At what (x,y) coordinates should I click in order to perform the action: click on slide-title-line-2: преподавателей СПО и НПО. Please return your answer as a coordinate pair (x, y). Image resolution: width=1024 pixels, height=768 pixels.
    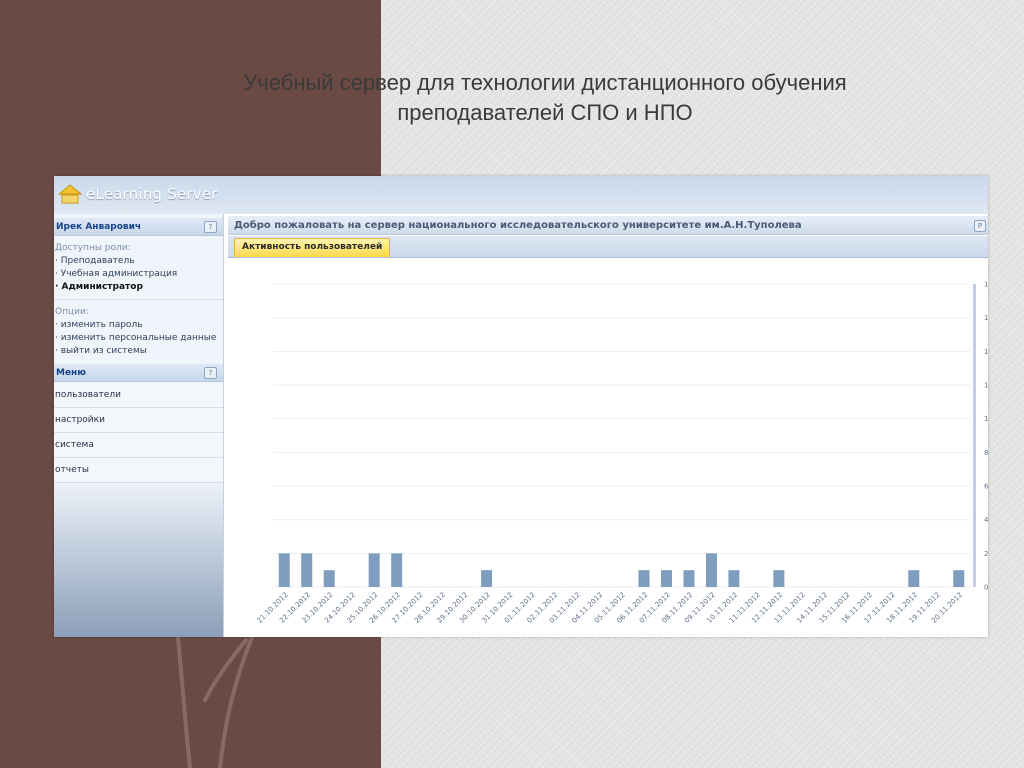
    Looking at the image, I should click on (545, 112).